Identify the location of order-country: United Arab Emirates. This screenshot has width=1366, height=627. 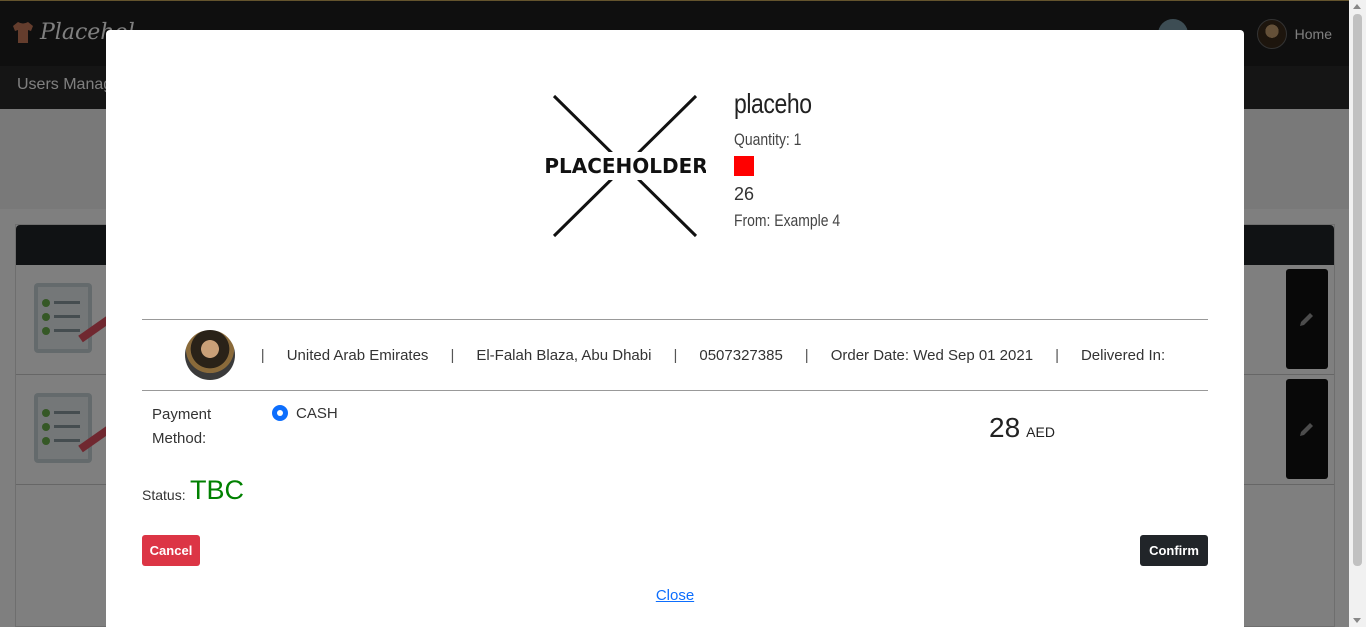
(357, 355).